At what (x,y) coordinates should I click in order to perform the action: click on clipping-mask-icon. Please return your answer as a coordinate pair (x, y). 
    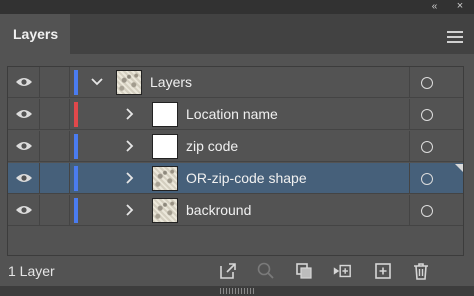
    Looking at the image, I should click on (304, 271).